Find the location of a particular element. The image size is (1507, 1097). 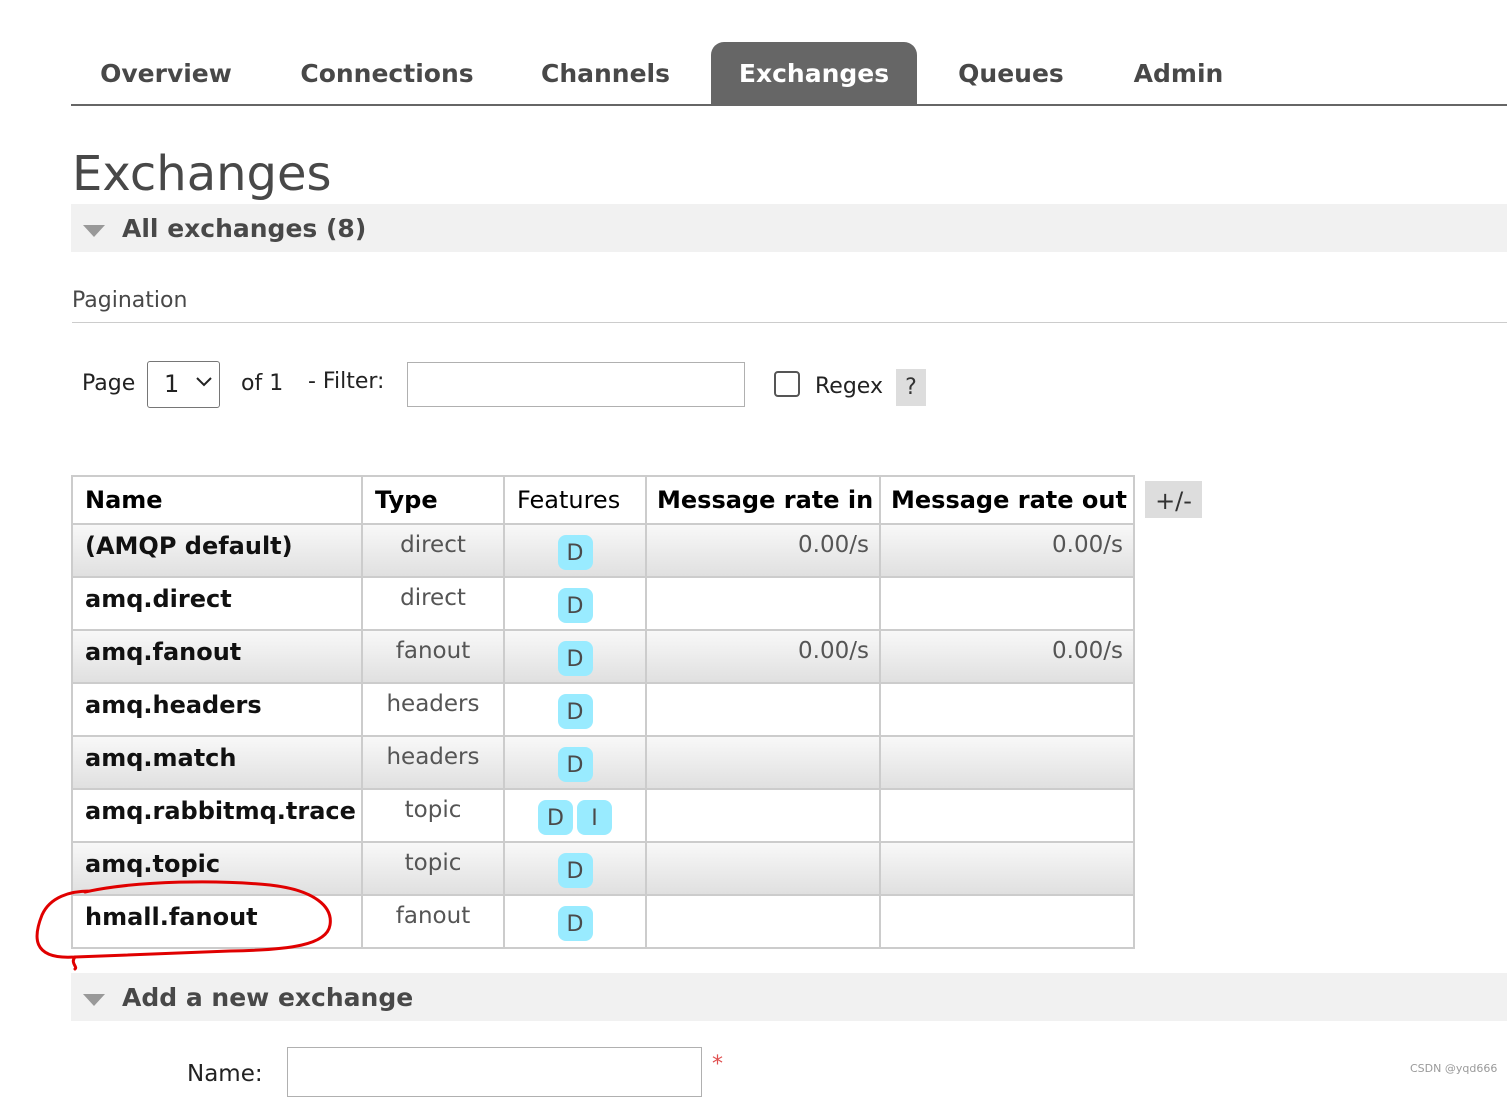

page-title: Exchanges is located at coordinates (202, 174).